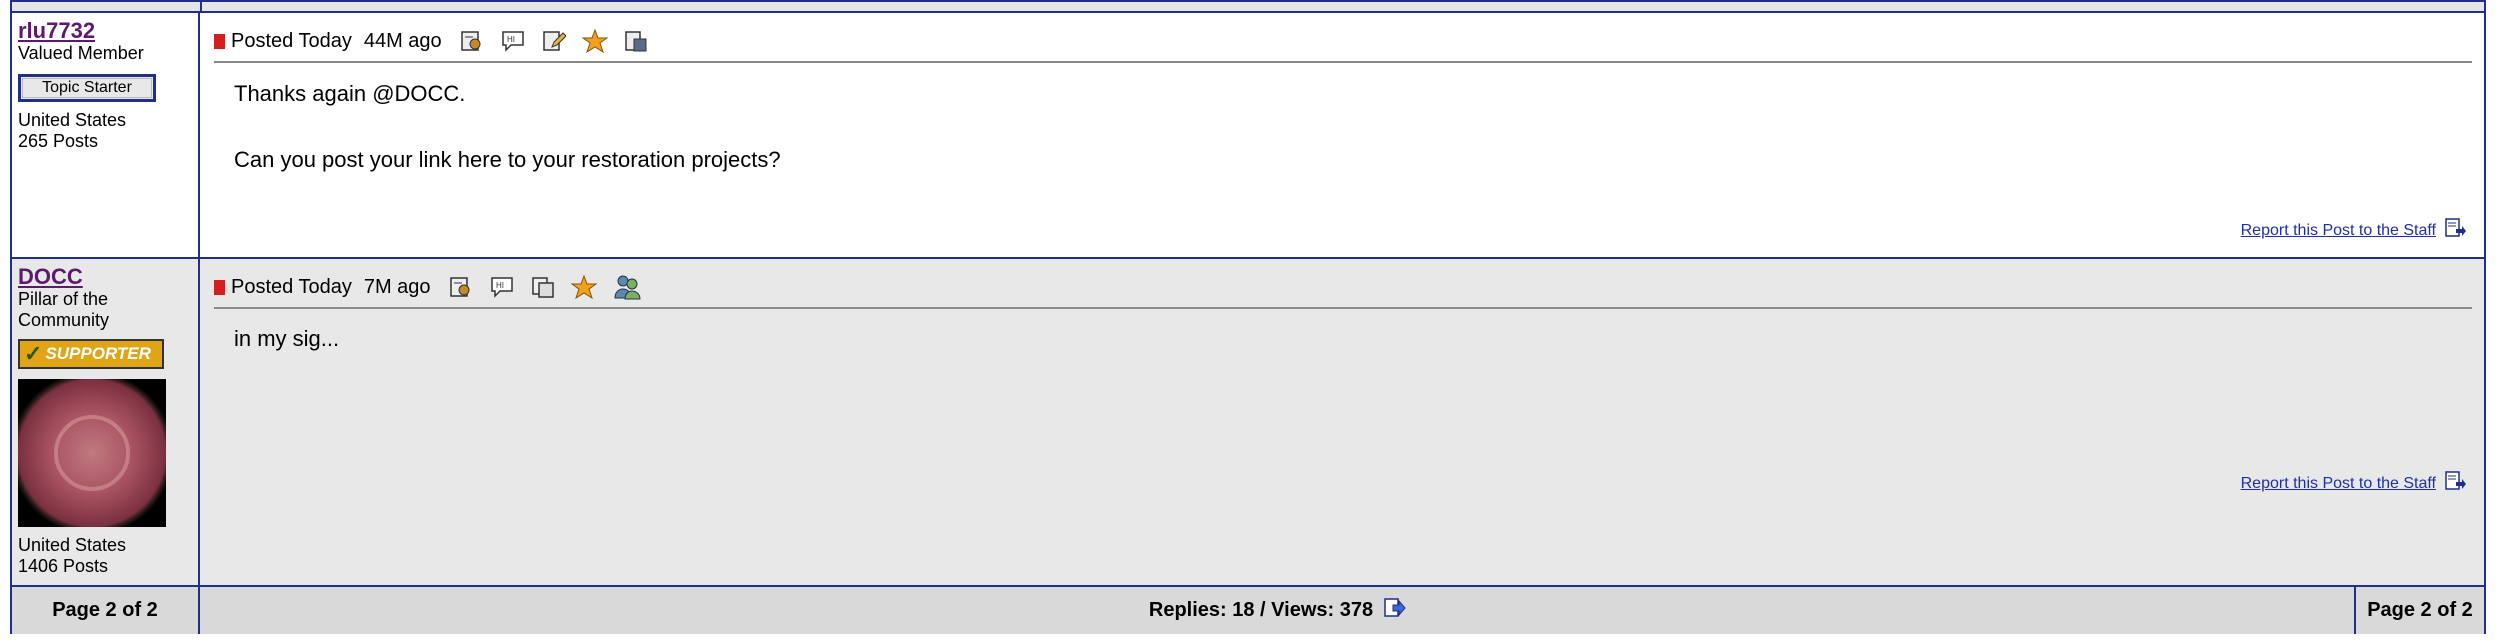 The height and width of the screenshot is (641, 2500). Describe the element at coordinates (397, 286) in the screenshot. I see `posted-ago: 7M ago` at that location.